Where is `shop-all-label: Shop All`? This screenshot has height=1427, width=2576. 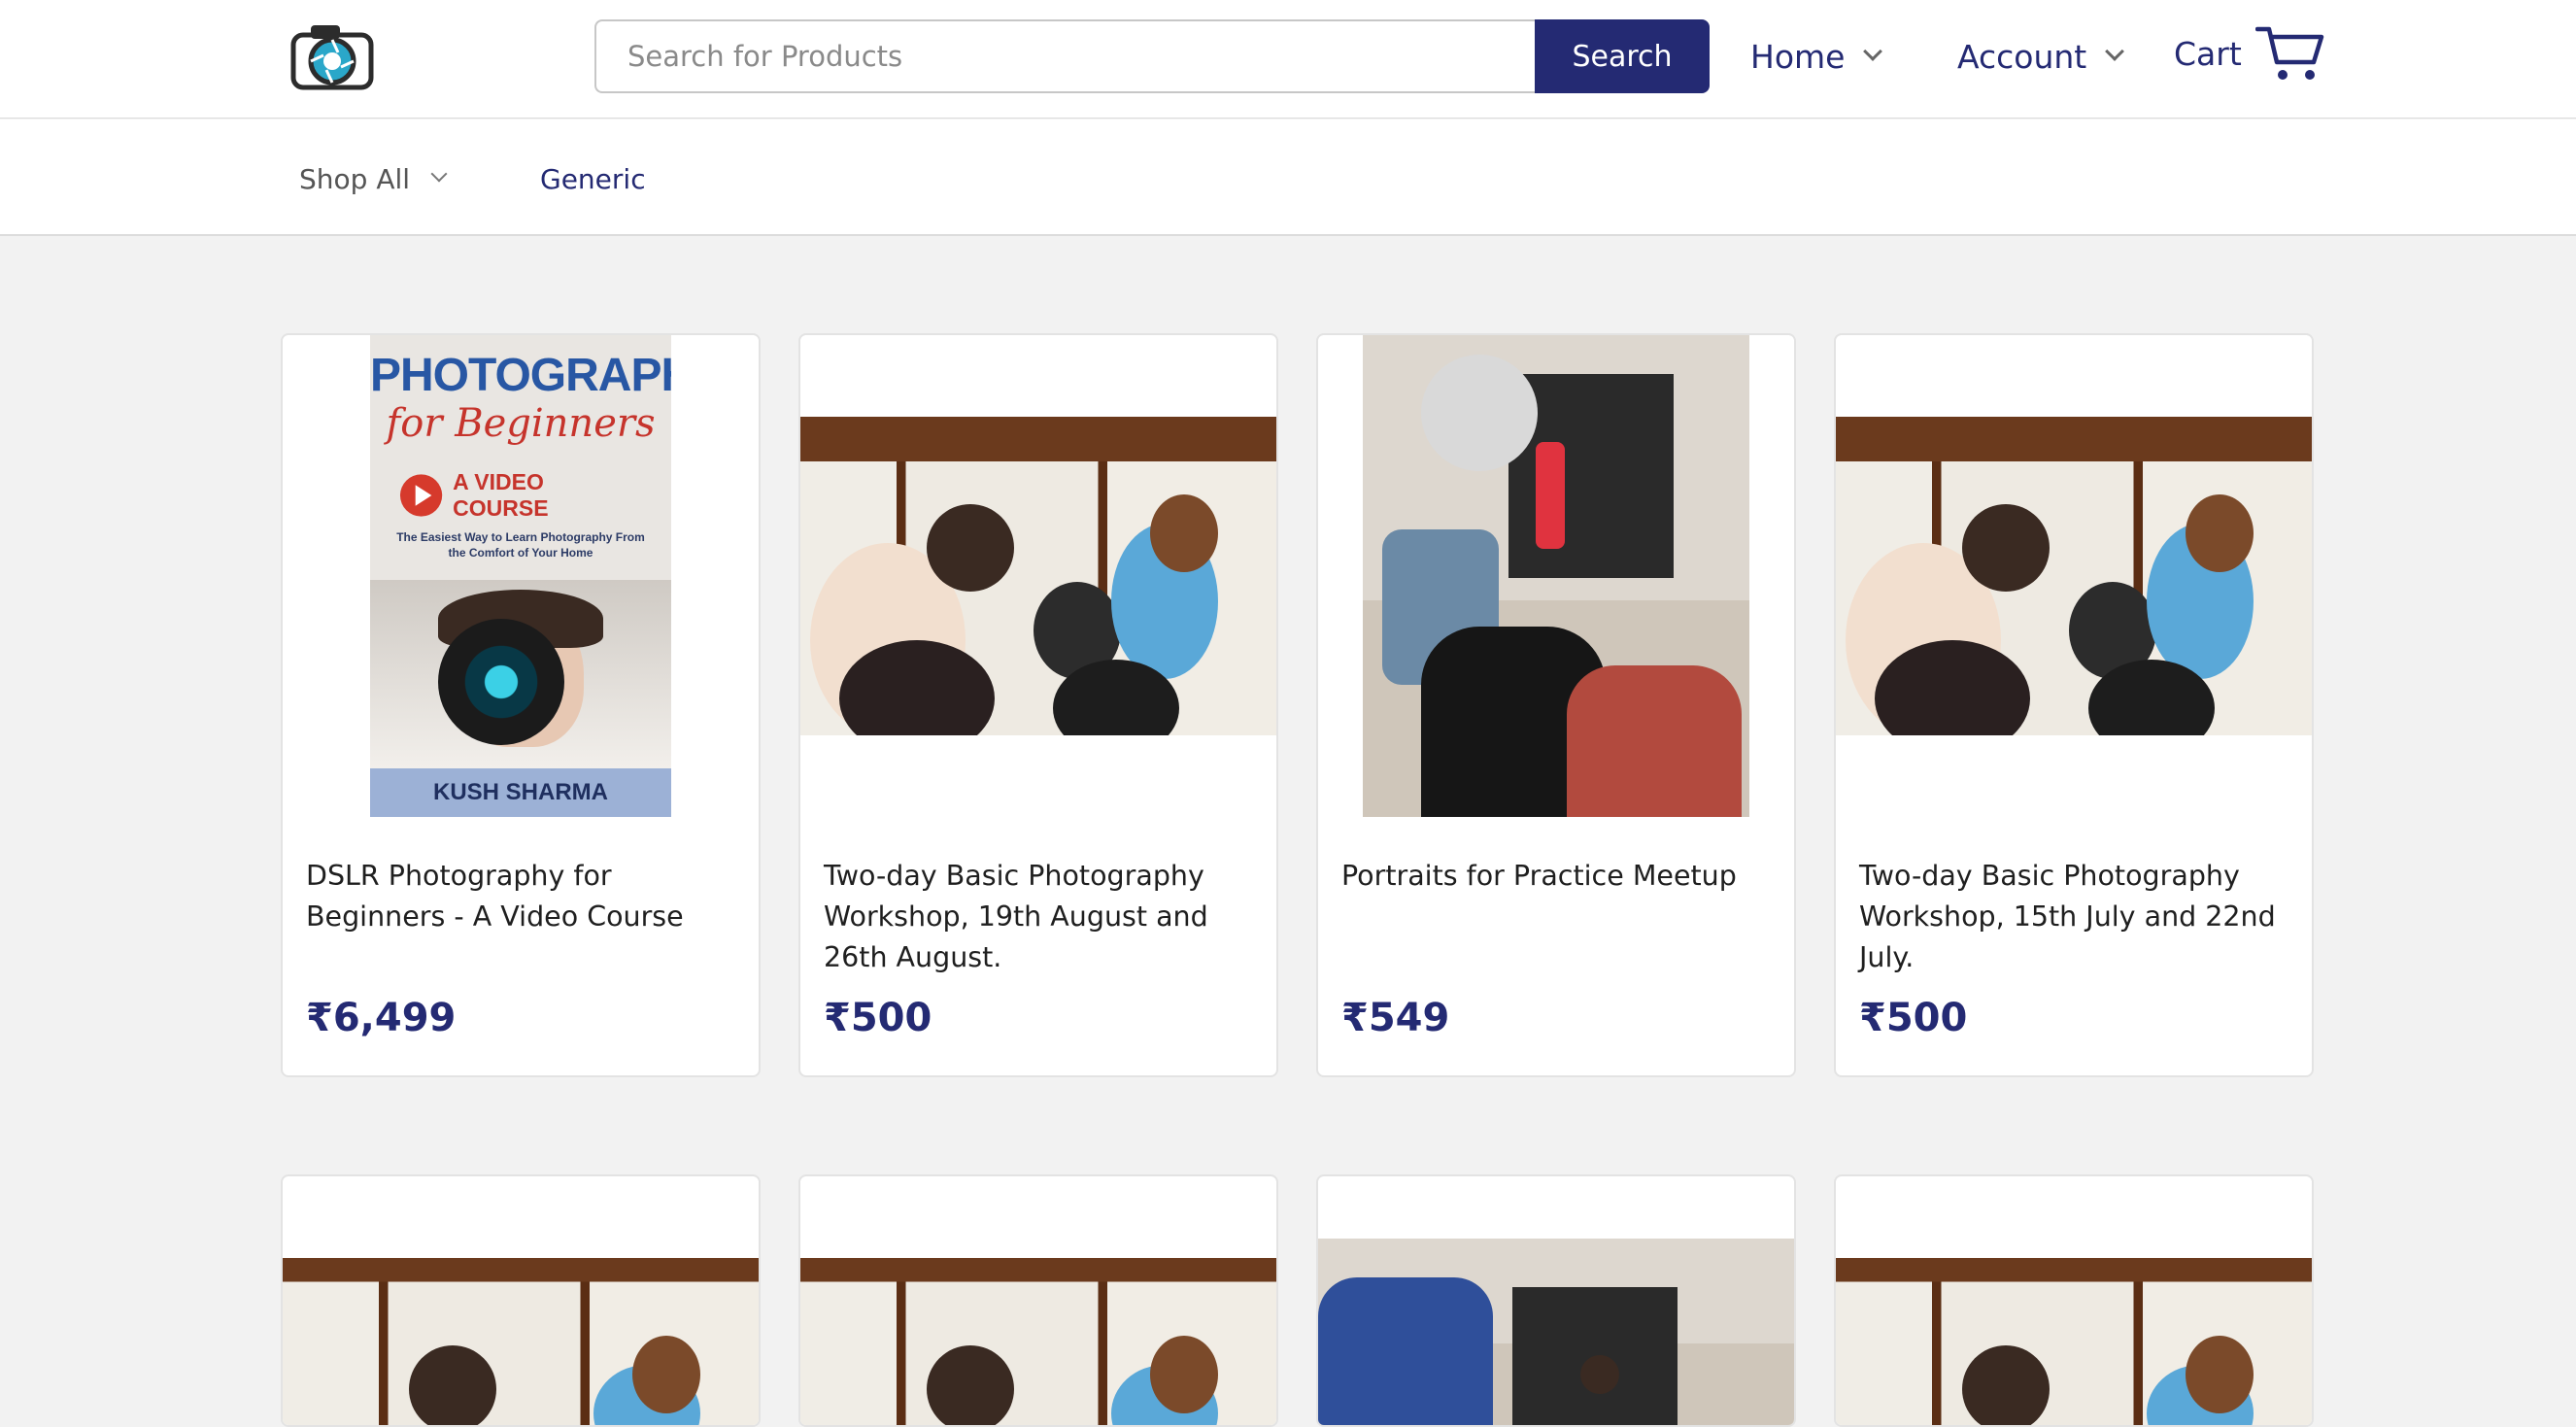
shop-all-label: Shop All is located at coordinates (355, 178).